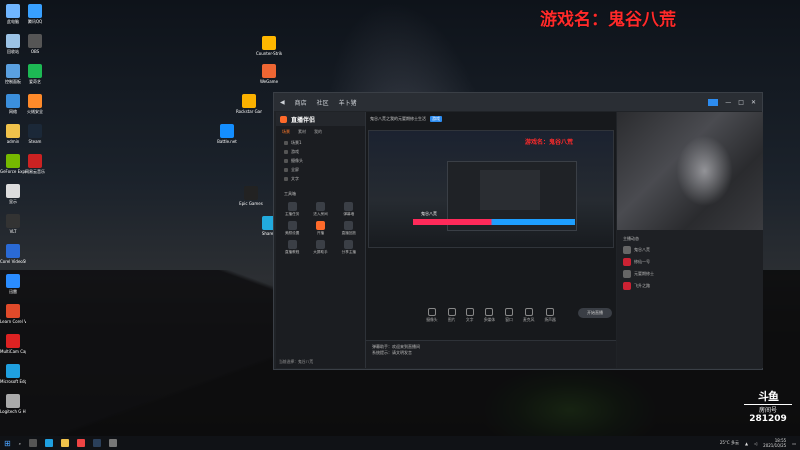  Describe the element at coordinates (282, 102) in the screenshot. I see `back-icon: ◀` at that location.